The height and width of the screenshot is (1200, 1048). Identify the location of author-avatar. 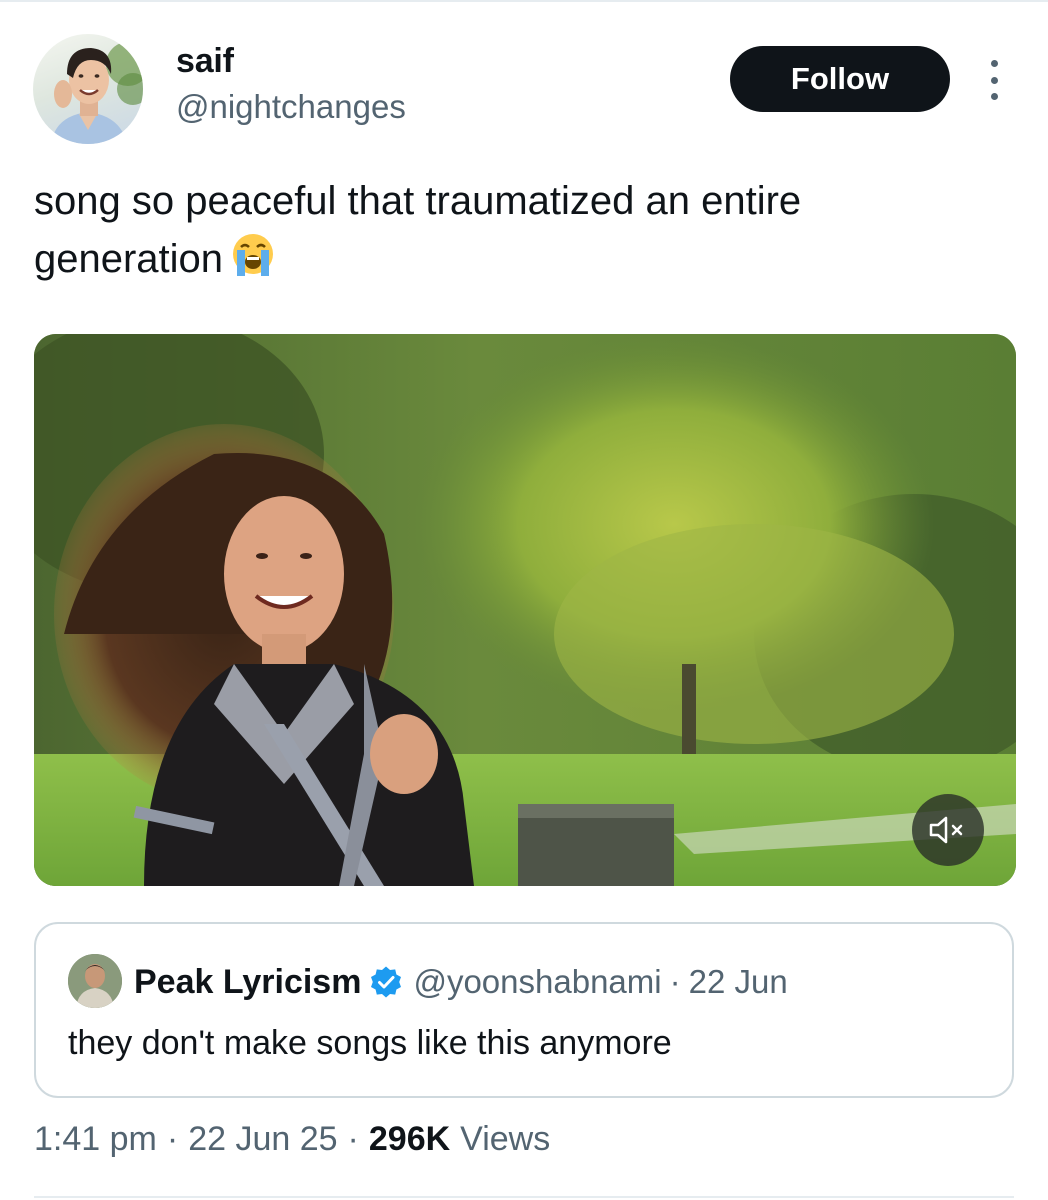
(88, 89).